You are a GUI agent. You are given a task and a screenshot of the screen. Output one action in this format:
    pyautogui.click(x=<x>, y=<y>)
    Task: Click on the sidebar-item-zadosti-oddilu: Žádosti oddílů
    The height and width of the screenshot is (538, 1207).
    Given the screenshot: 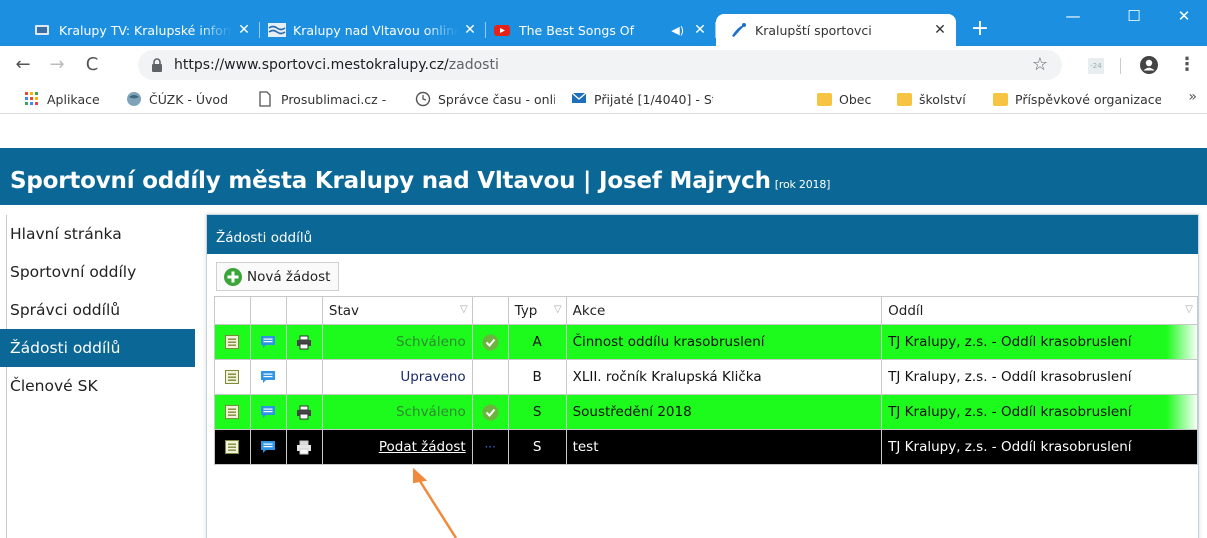 What is the action you would take?
    pyautogui.click(x=97, y=348)
    